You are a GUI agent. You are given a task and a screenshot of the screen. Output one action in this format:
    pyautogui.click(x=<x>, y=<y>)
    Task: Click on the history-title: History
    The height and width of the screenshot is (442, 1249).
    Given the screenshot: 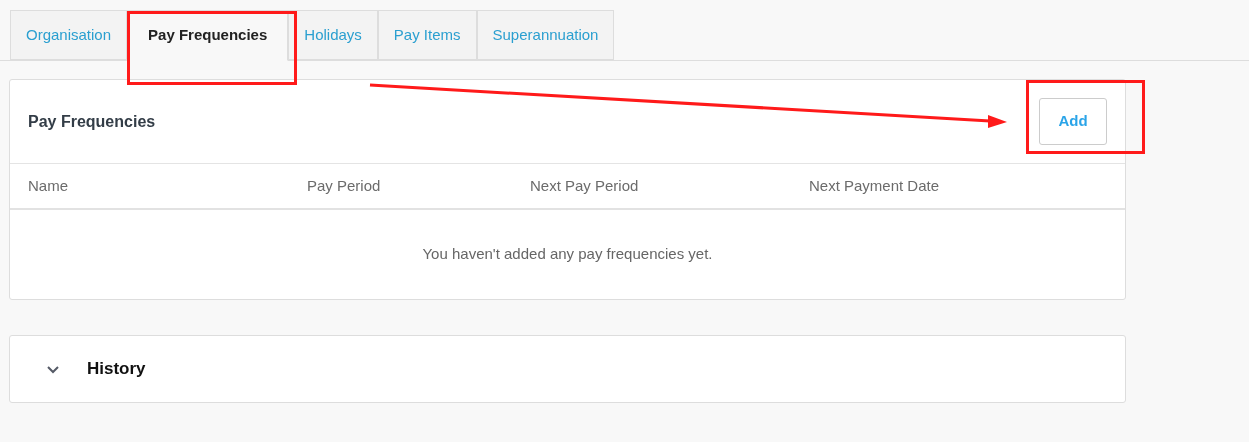 What is the action you would take?
    pyautogui.click(x=116, y=369)
    